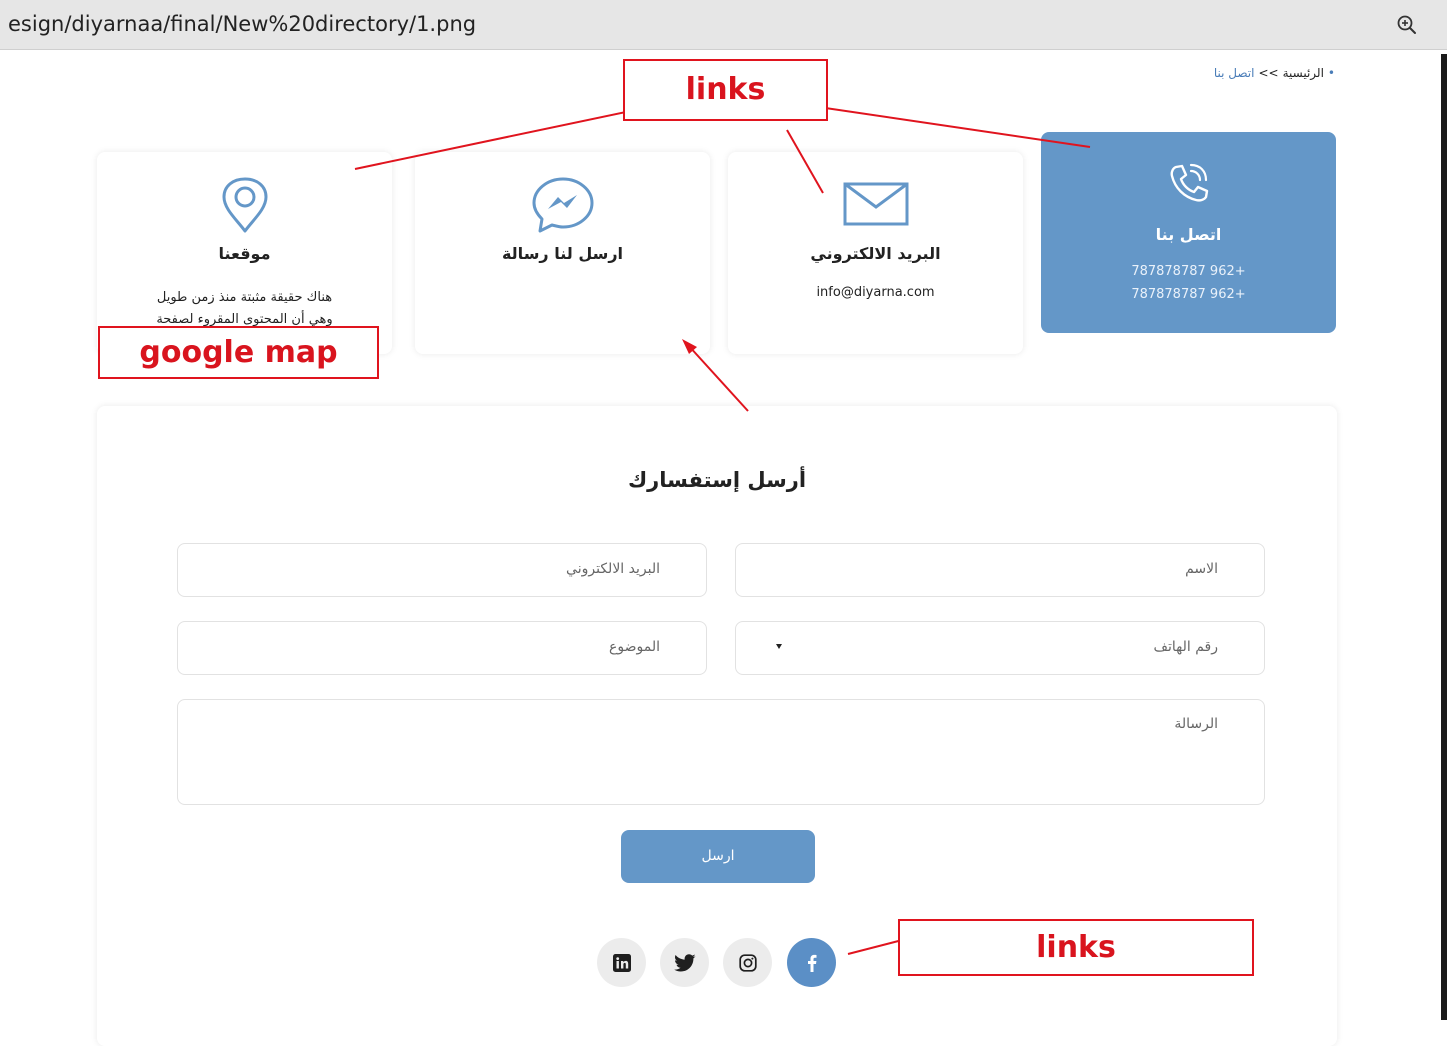  What do you see at coordinates (725, 90) in the screenshot?
I see `annotation-links-top: links` at bounding box center [725, 90].